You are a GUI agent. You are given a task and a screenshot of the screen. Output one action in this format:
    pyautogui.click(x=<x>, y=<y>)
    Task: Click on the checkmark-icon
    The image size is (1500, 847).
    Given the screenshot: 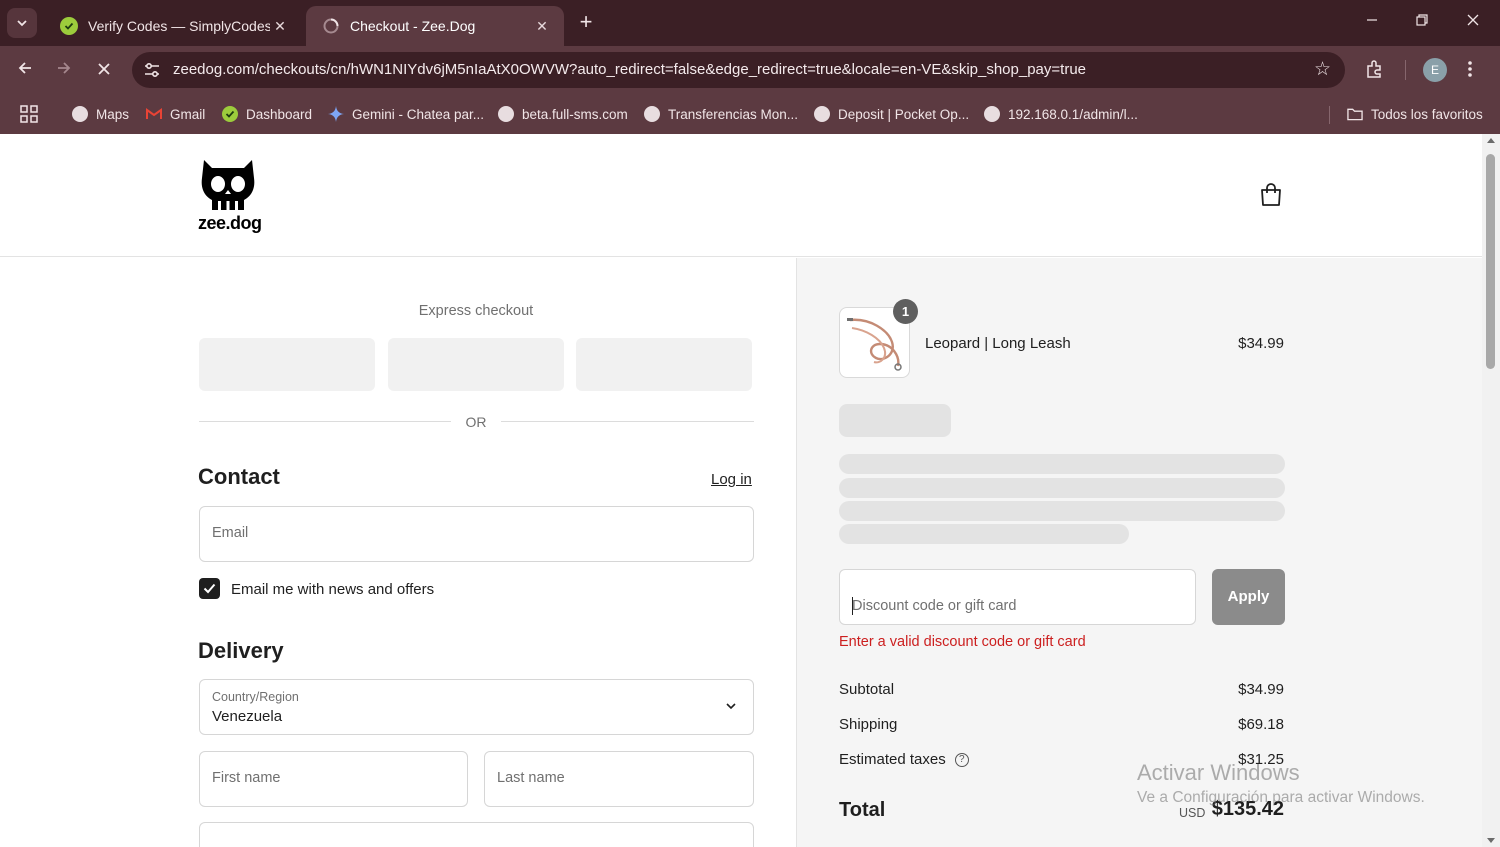 What is the action you would take?
    pyautogui.click(x=209, y=588)
    